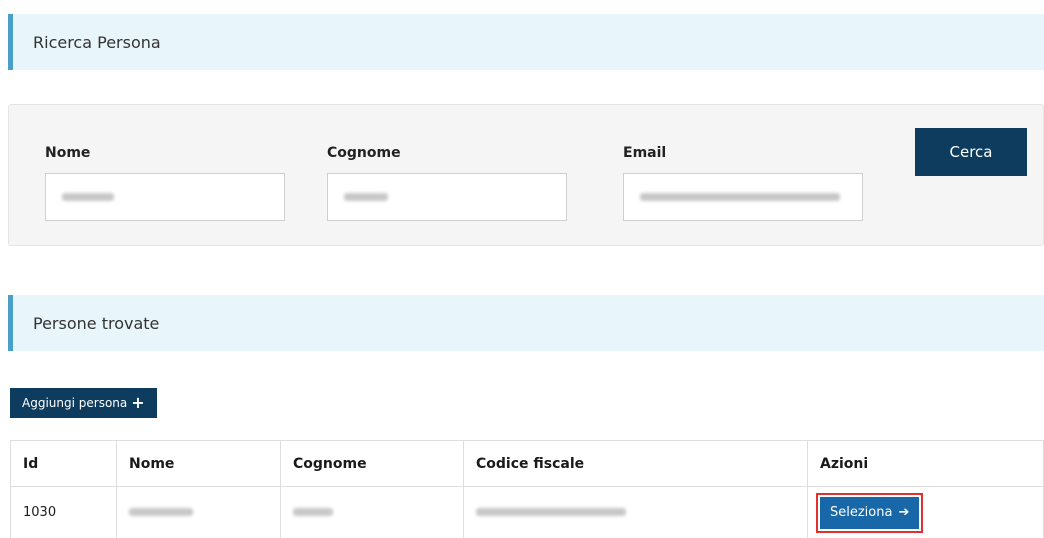 The image size is (1044, 538). I want to click on email-input-value-redacted, so click(740, 197).